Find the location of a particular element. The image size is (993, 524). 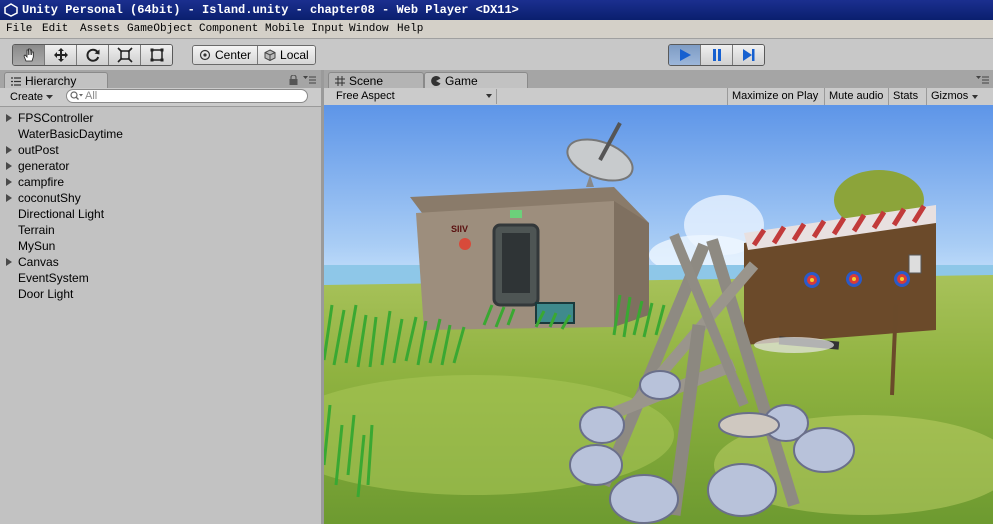

hierarchy-item: EventSystem is located at coordinates (160, 278).